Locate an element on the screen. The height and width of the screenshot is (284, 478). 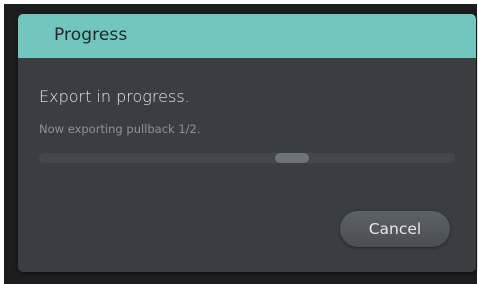
progress-status: Now exporting pullback 1/2. is located at coordinates (120, 129).